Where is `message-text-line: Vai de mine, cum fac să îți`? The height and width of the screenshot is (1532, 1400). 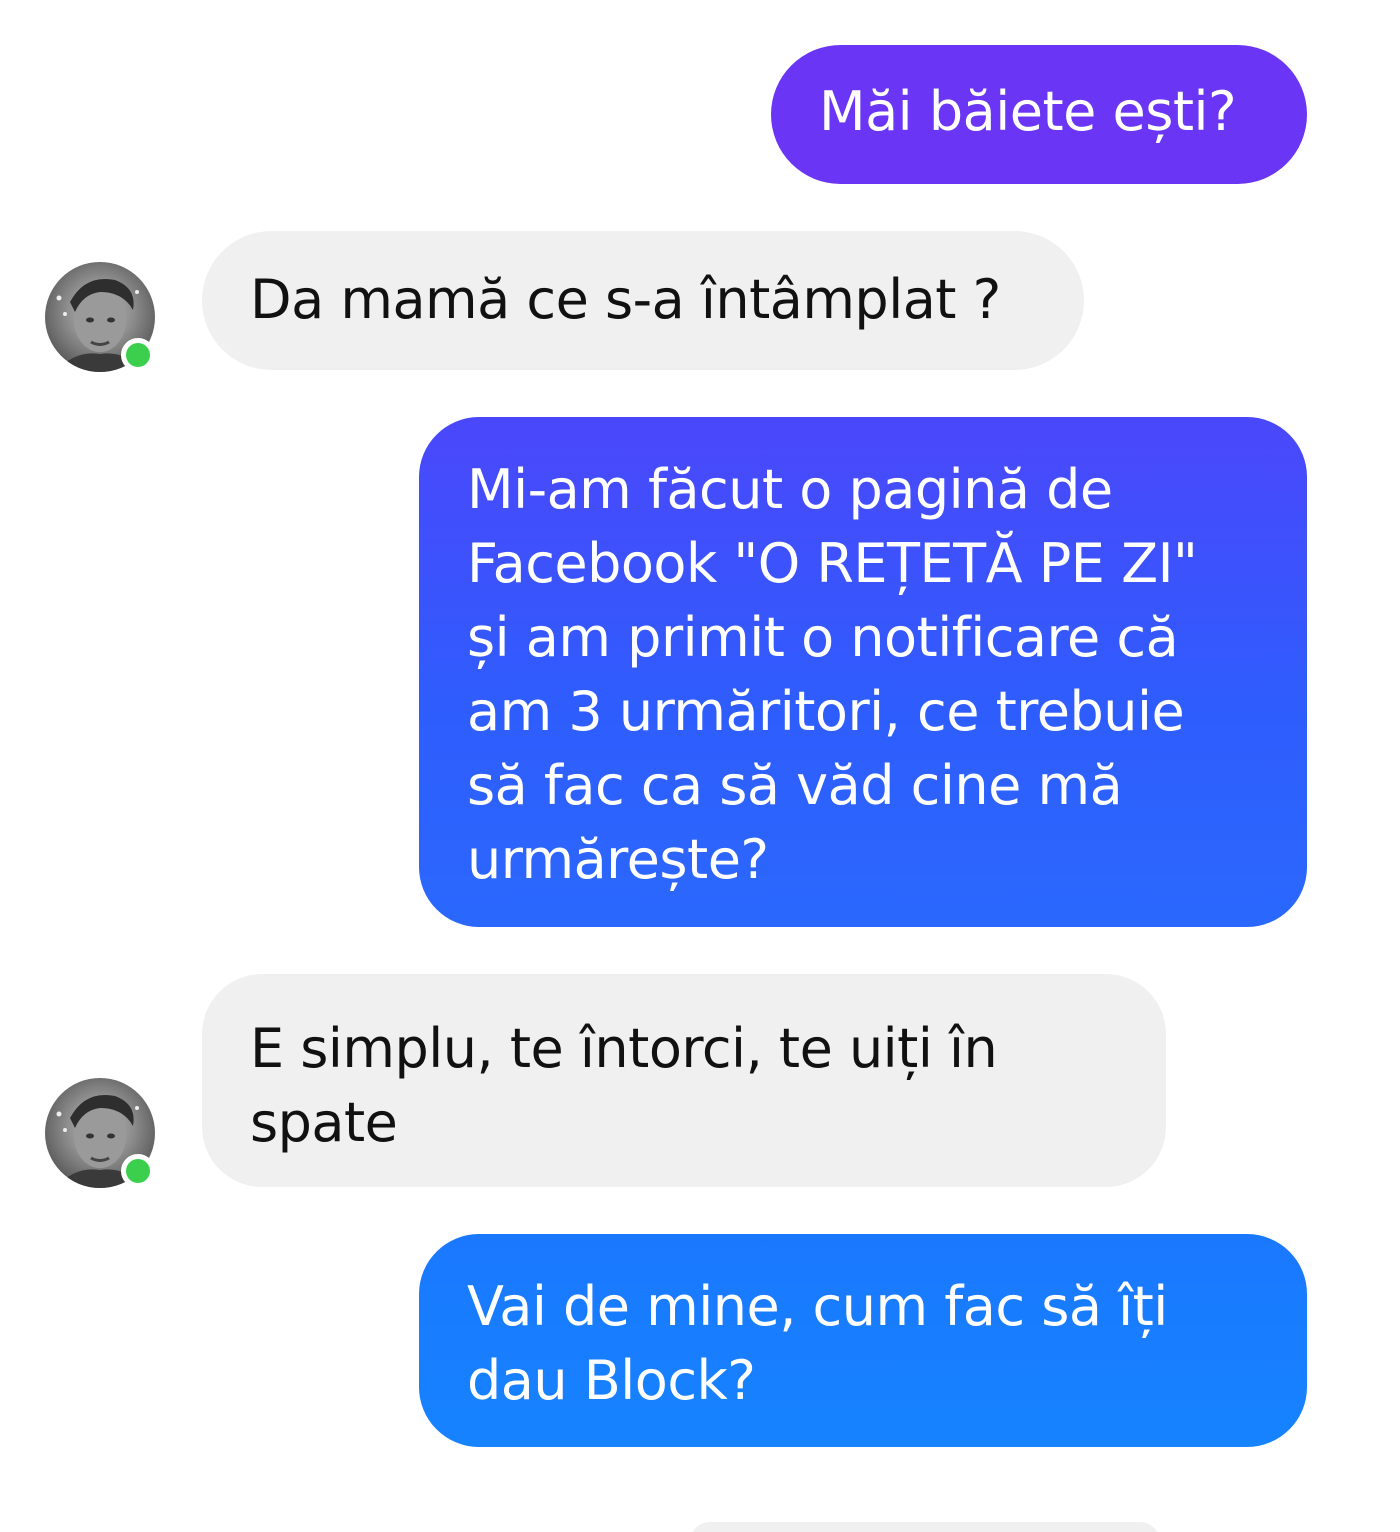
message-text-line: Vai de mine, cum fac să îți is located at coordinates (817, 1306).